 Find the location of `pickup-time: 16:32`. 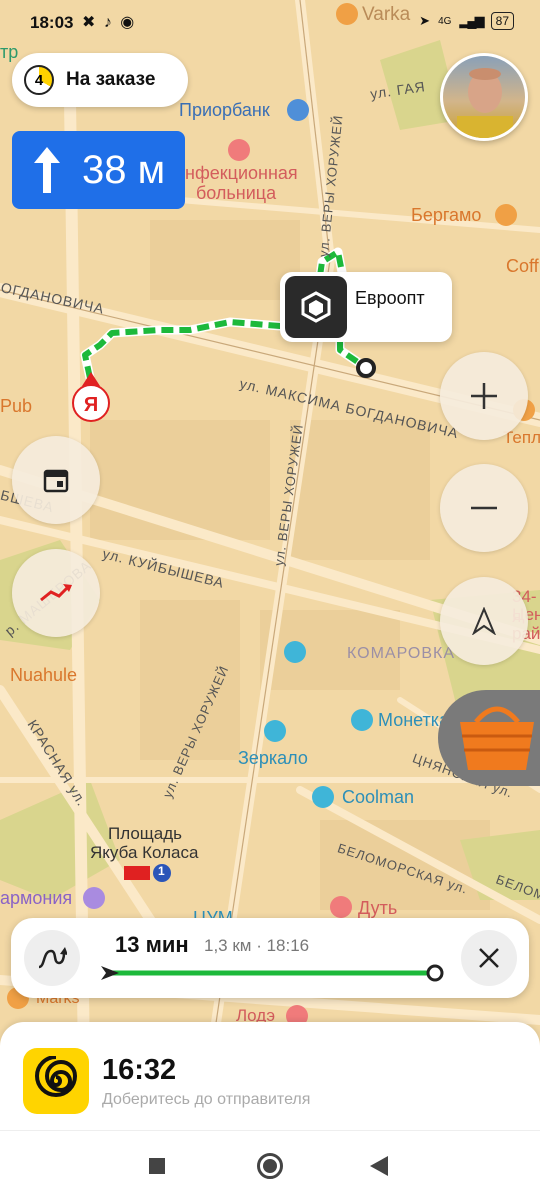

pickup-time: 16:32 is located at coordinates (139, 1070).